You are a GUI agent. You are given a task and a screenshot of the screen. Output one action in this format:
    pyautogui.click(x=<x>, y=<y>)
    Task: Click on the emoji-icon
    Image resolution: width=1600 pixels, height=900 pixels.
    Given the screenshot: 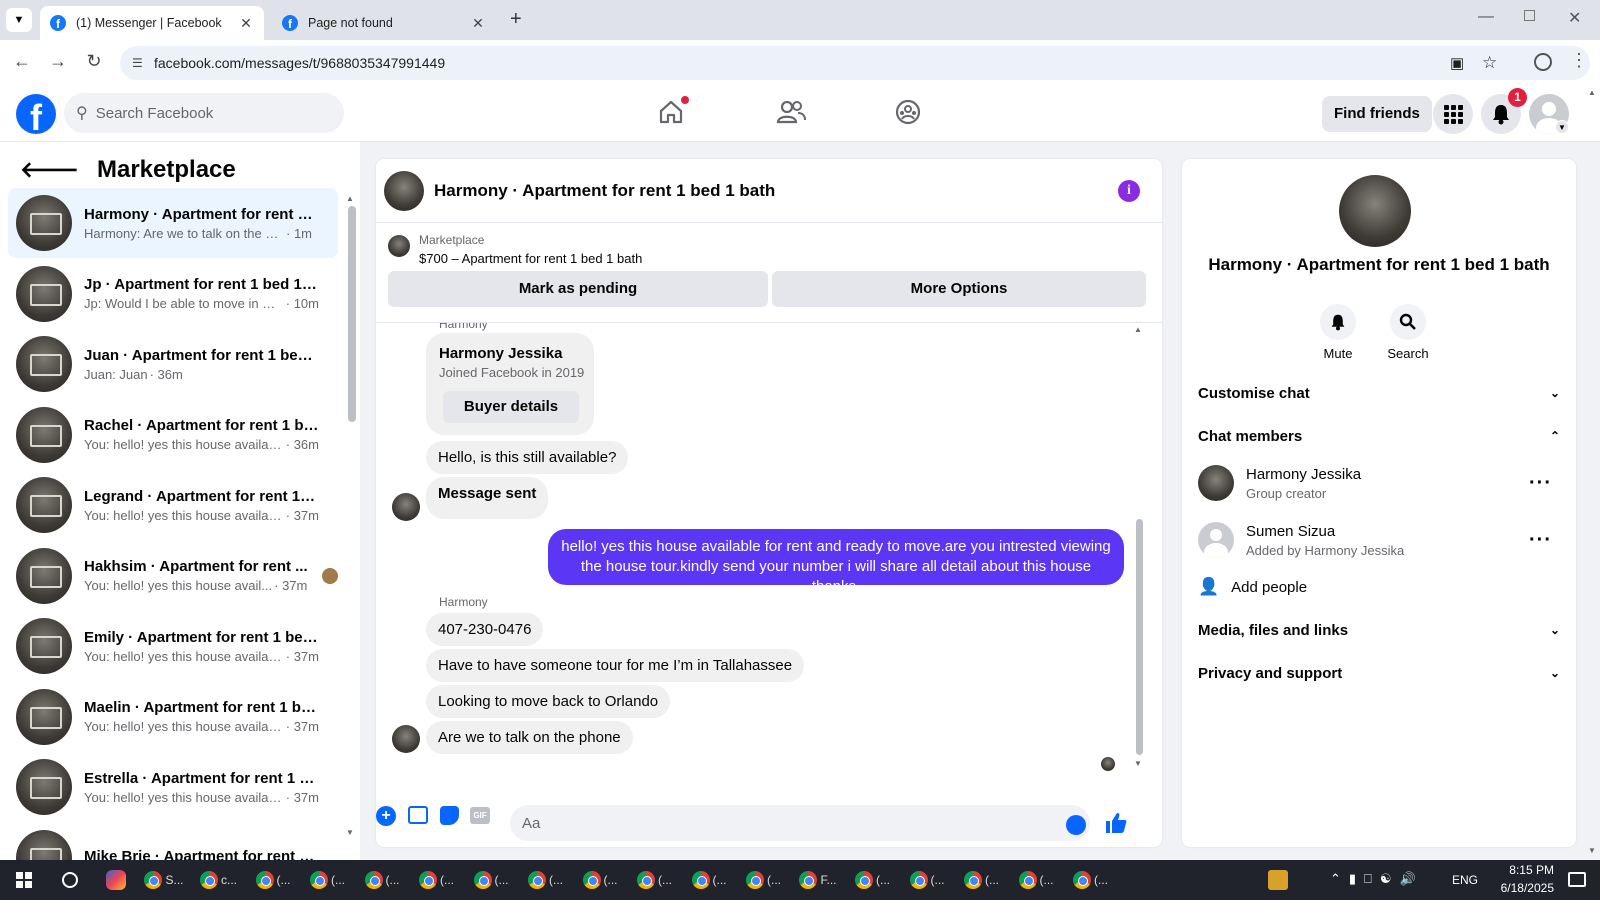 What is the action you would take?
    pyautogui.click(x=1076, y=825)
    